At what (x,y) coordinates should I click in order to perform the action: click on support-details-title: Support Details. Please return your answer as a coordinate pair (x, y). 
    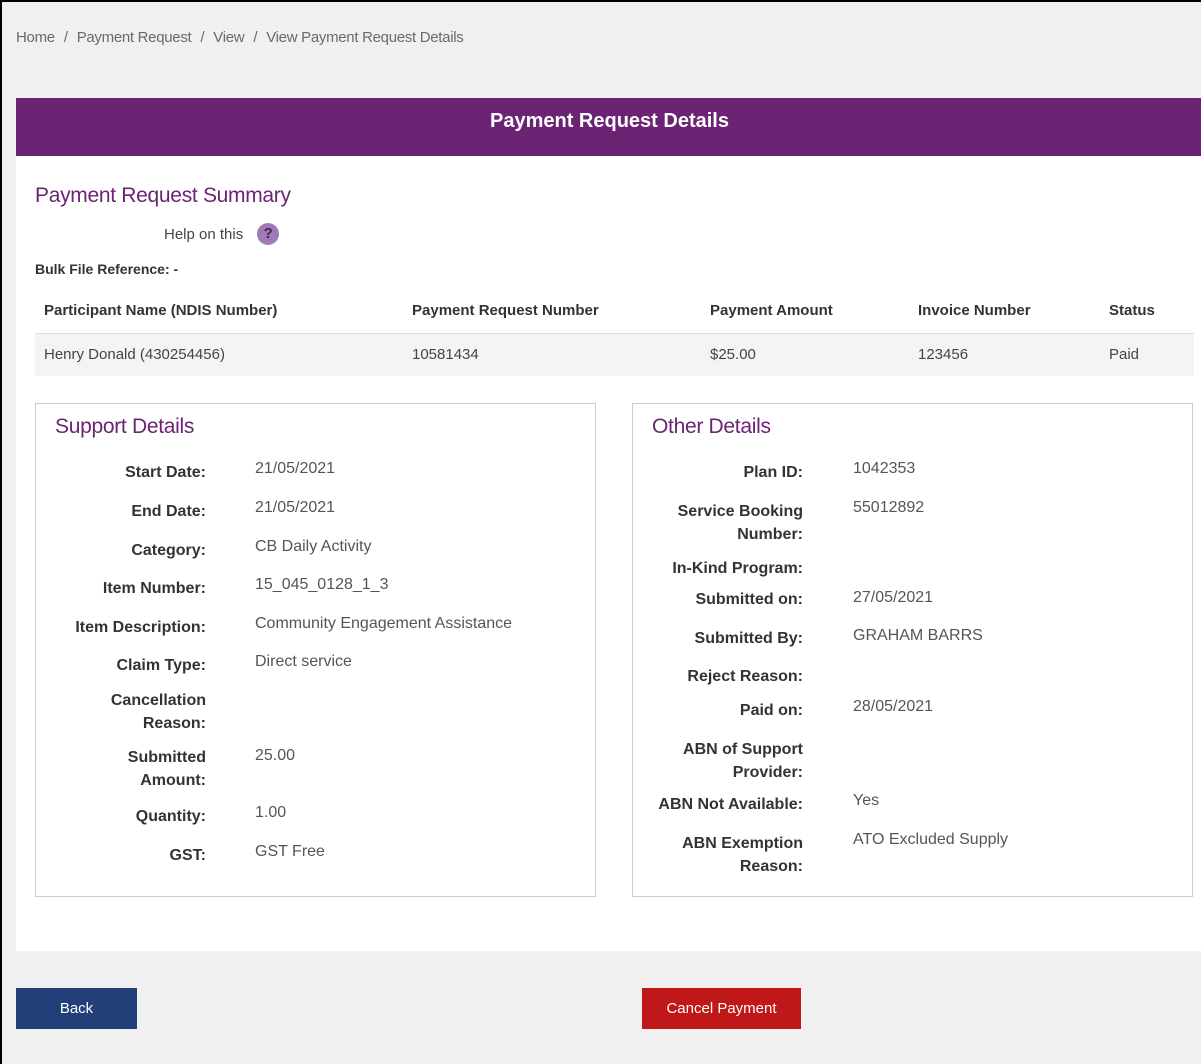
    Looking at the image, I should click on (125, 426).